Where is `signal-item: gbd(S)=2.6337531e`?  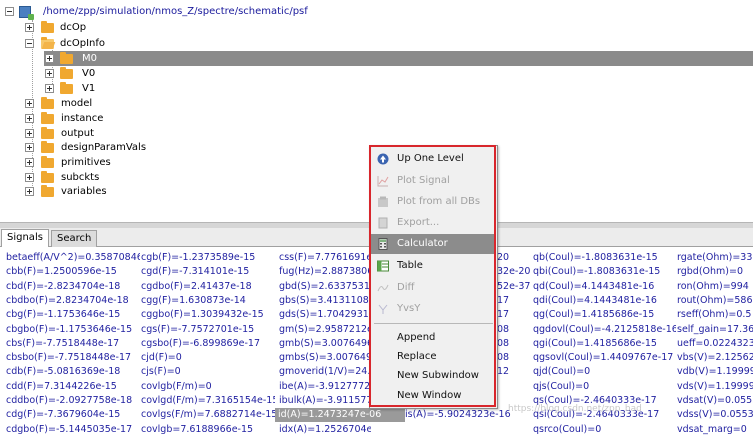
signal-item: gbd(S)=2.6337531e is located at coordinates (325, 287).